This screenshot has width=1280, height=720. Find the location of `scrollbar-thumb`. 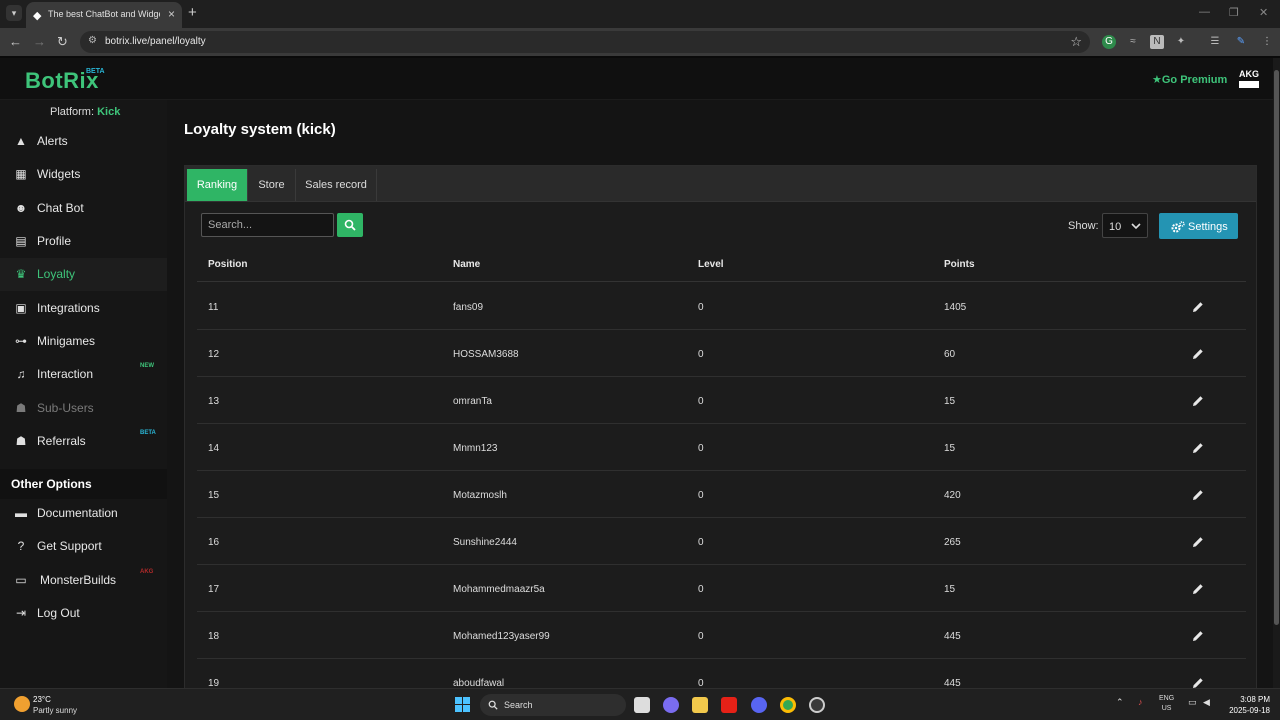

scrollbar-thumb is located at coordinates (1276, 347).